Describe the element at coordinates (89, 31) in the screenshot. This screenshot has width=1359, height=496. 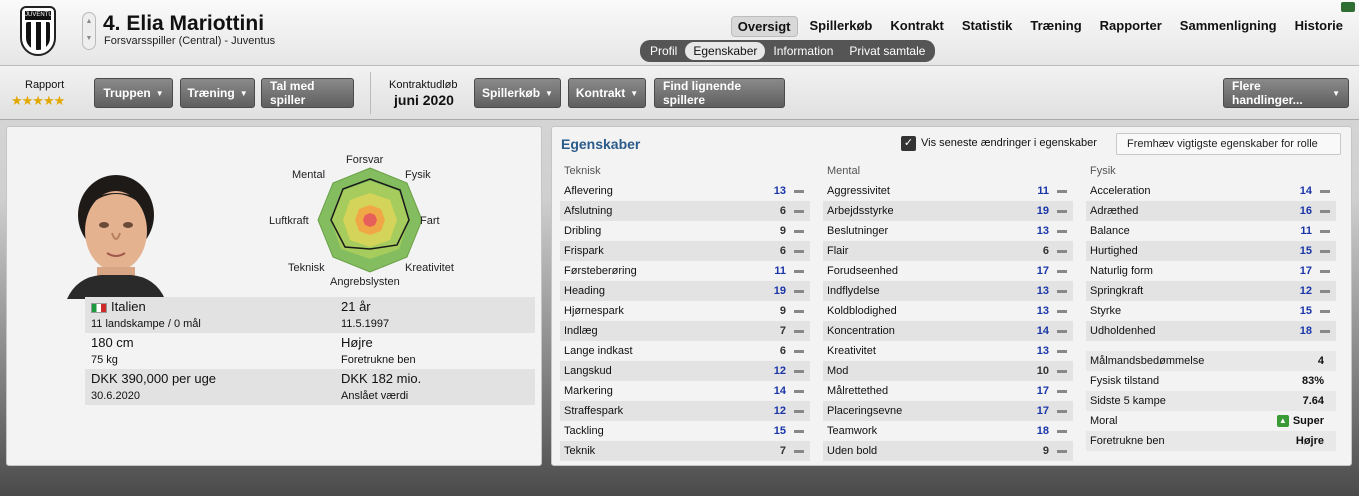
I see `player-navigation-arrows: ▲ ▼` at that location.